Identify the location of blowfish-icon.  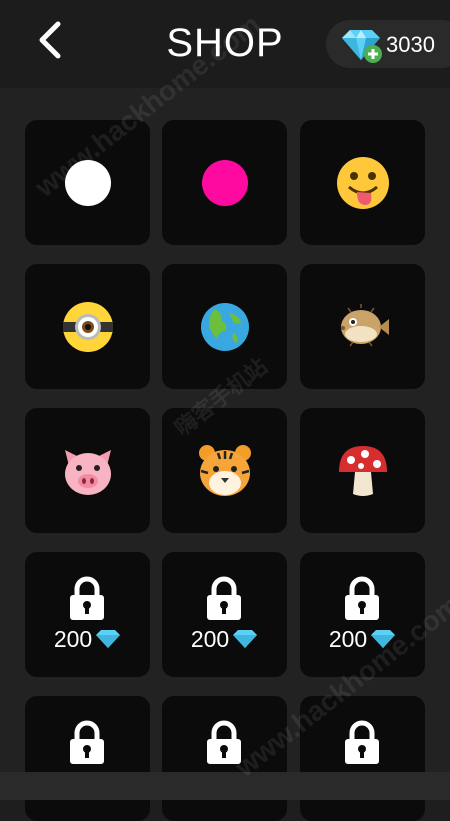
(364, 324).